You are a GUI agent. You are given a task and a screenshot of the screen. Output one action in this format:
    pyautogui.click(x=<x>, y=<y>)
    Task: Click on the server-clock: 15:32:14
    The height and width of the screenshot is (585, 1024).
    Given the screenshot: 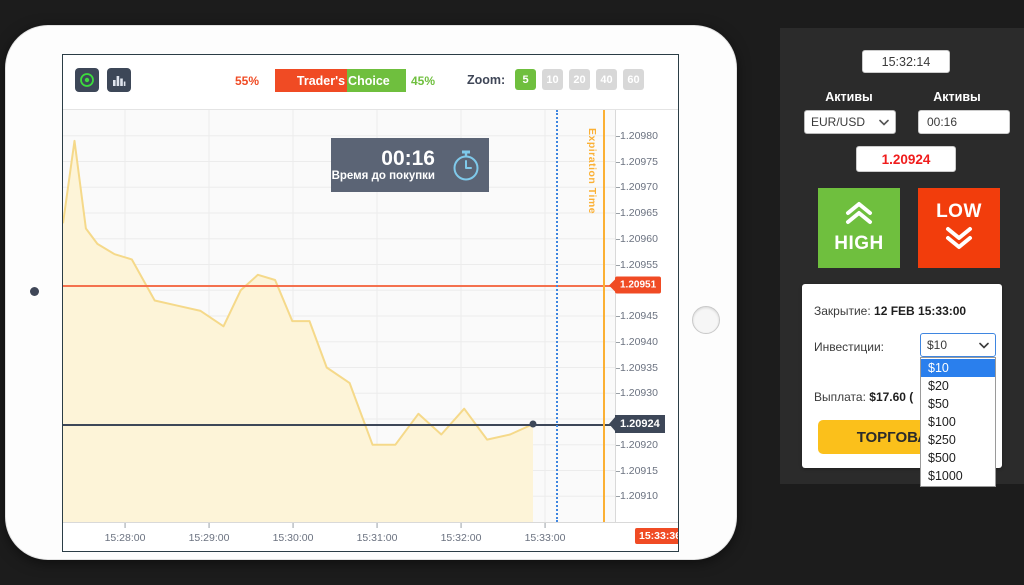 What is the action you would take?
    pyautogui.click(x=906, y=61)
    